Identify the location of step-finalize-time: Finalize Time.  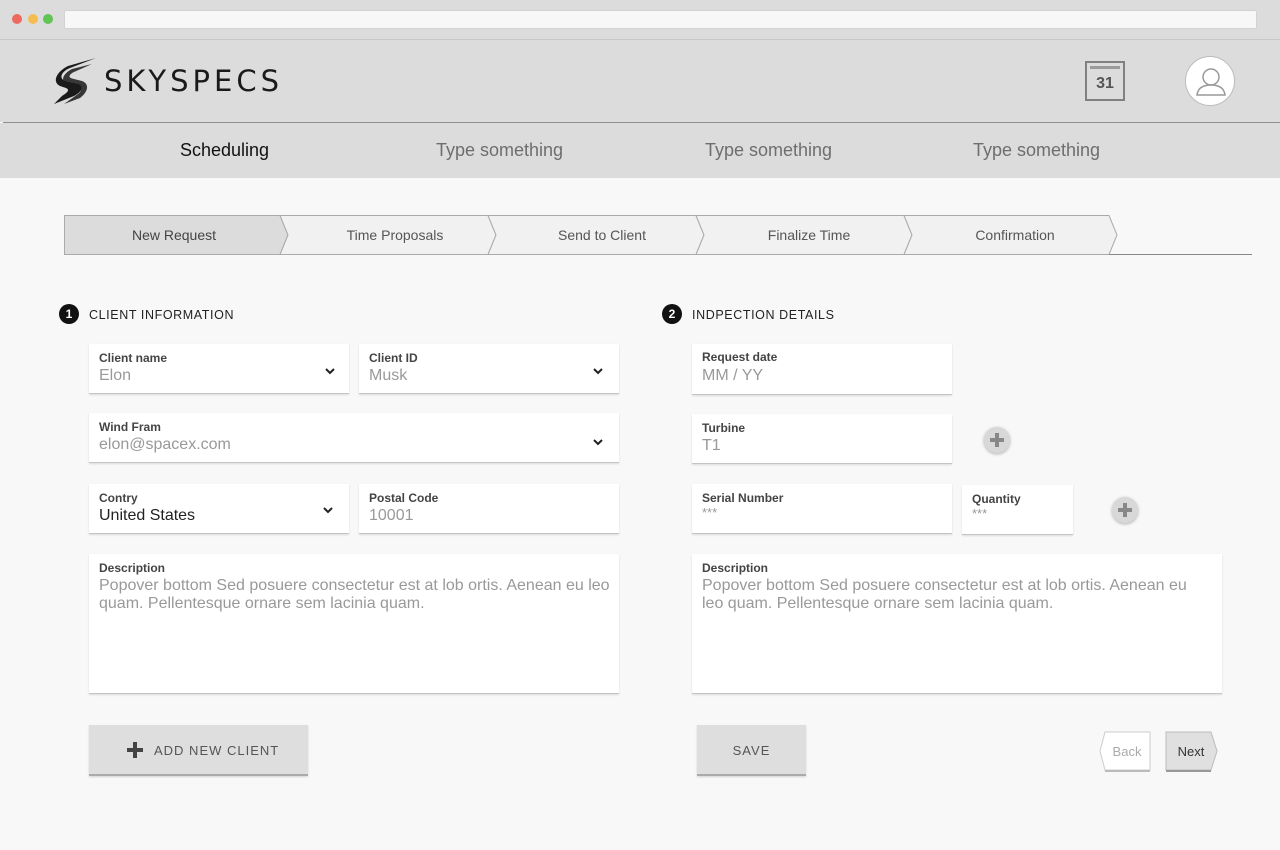
(809, 235).